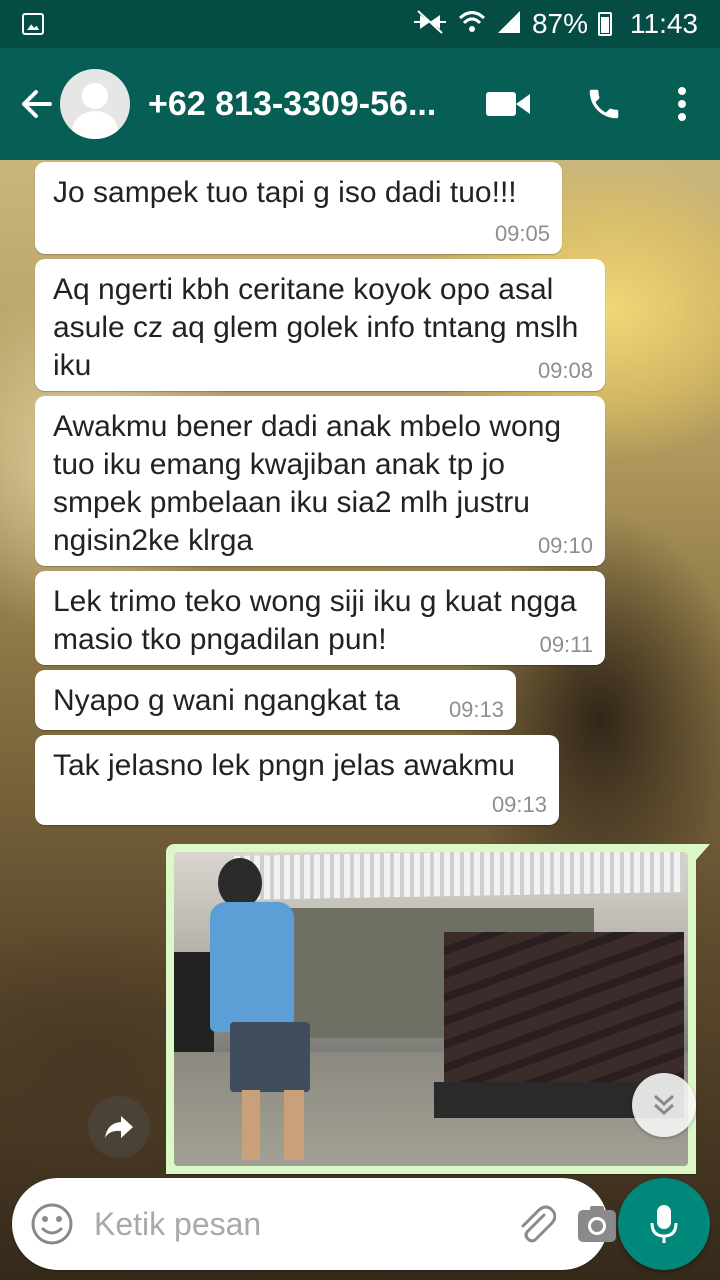 The image size is (720, 1280). I want to click on clock: 11:43, so click(664, 23).